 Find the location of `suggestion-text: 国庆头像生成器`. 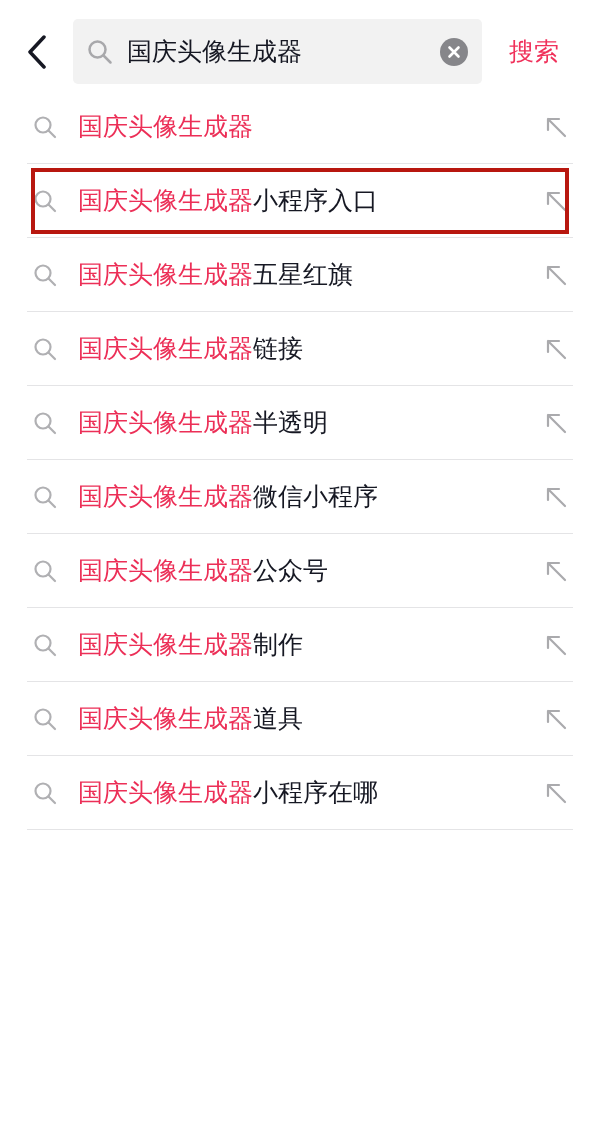

suggestion-text: 国庆头像生成器 is located at coordinates (165, 126).